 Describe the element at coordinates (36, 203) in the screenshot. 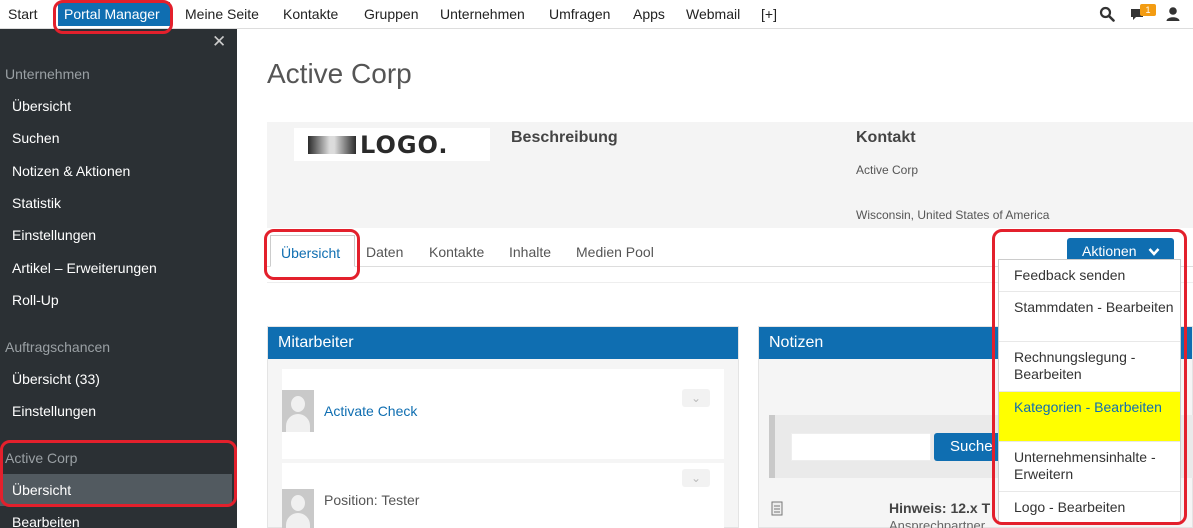

I see `sidebar-item-statistik: Statistik` at that location.